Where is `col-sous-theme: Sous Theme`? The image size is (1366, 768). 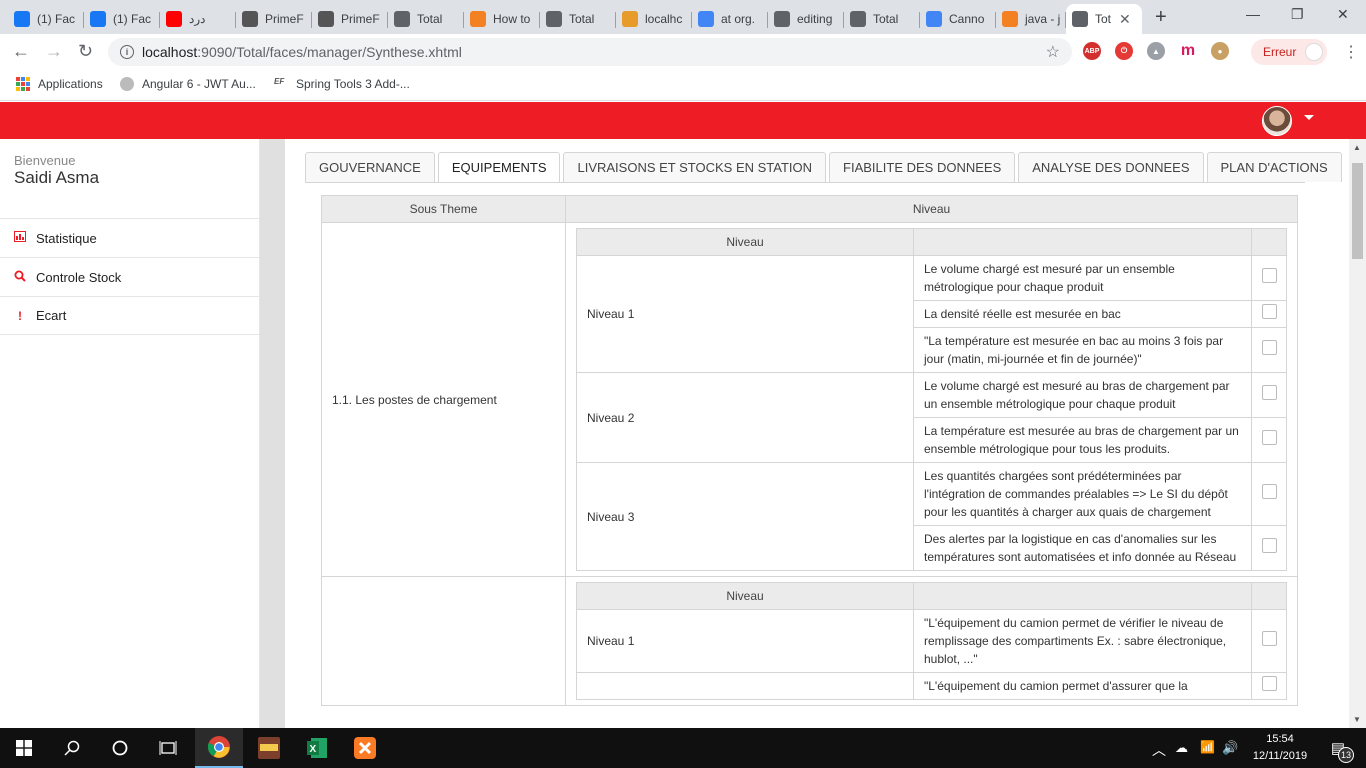
col-sous-theme: Sous Theme is located at coordinates (443, 209).